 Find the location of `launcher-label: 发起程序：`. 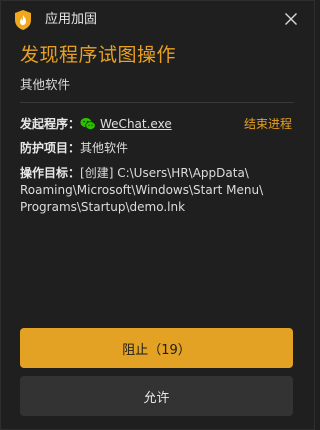

launcher-label: 发起程序： is located at coordinates (50, 124).